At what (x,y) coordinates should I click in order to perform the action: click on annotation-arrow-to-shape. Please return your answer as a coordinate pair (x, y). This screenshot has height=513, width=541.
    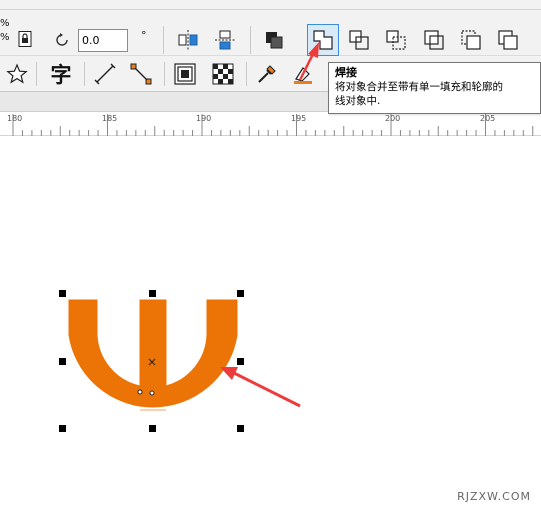
    Looking at the image, I should click on (260, 387).